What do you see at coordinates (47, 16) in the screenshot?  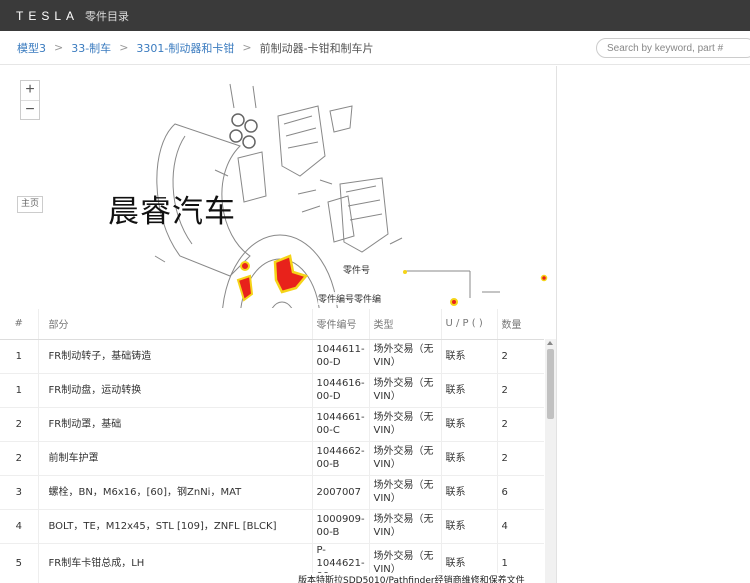 I see `tesla-logo: TESLA` at bounding box center [47, 16].